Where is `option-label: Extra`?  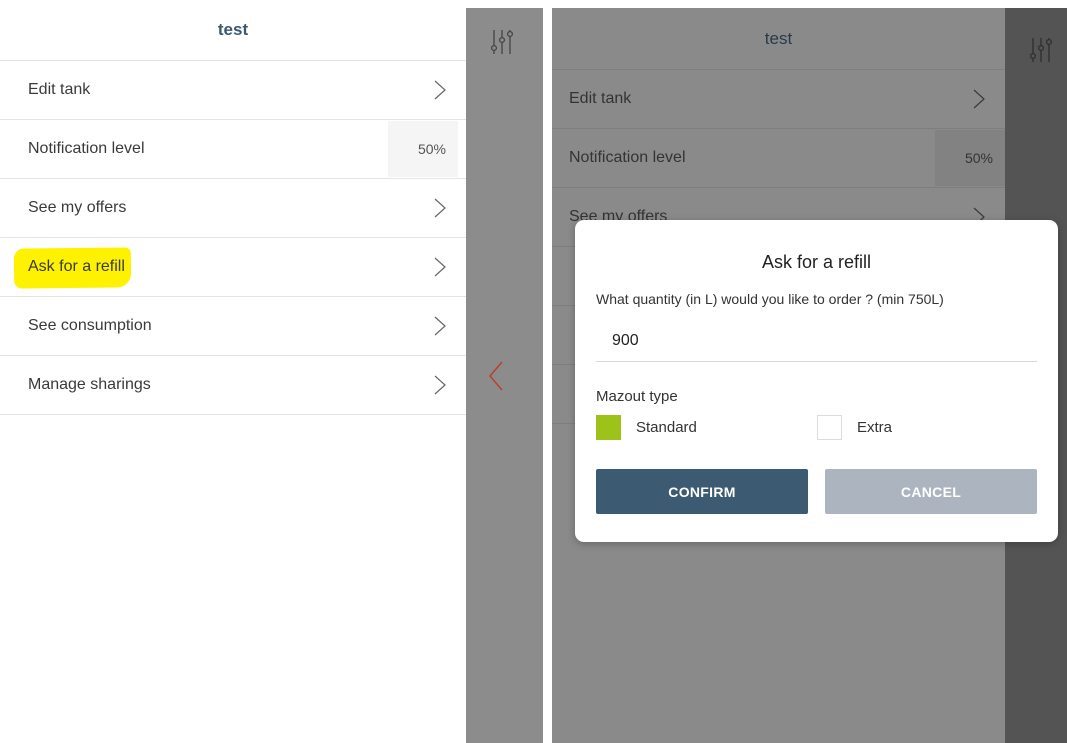 option-label: Extra is located at coordinates (875, 427).